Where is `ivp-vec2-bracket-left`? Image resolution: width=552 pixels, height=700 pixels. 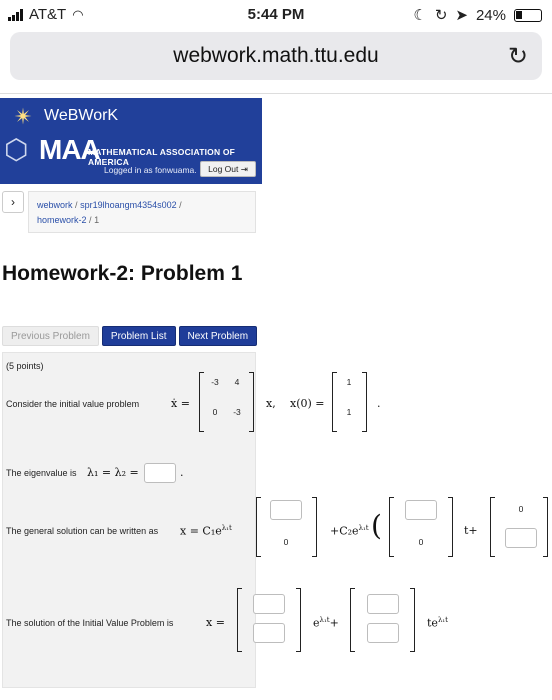 ivp-vec2-bracket-left is located at coordinates (352, 620).